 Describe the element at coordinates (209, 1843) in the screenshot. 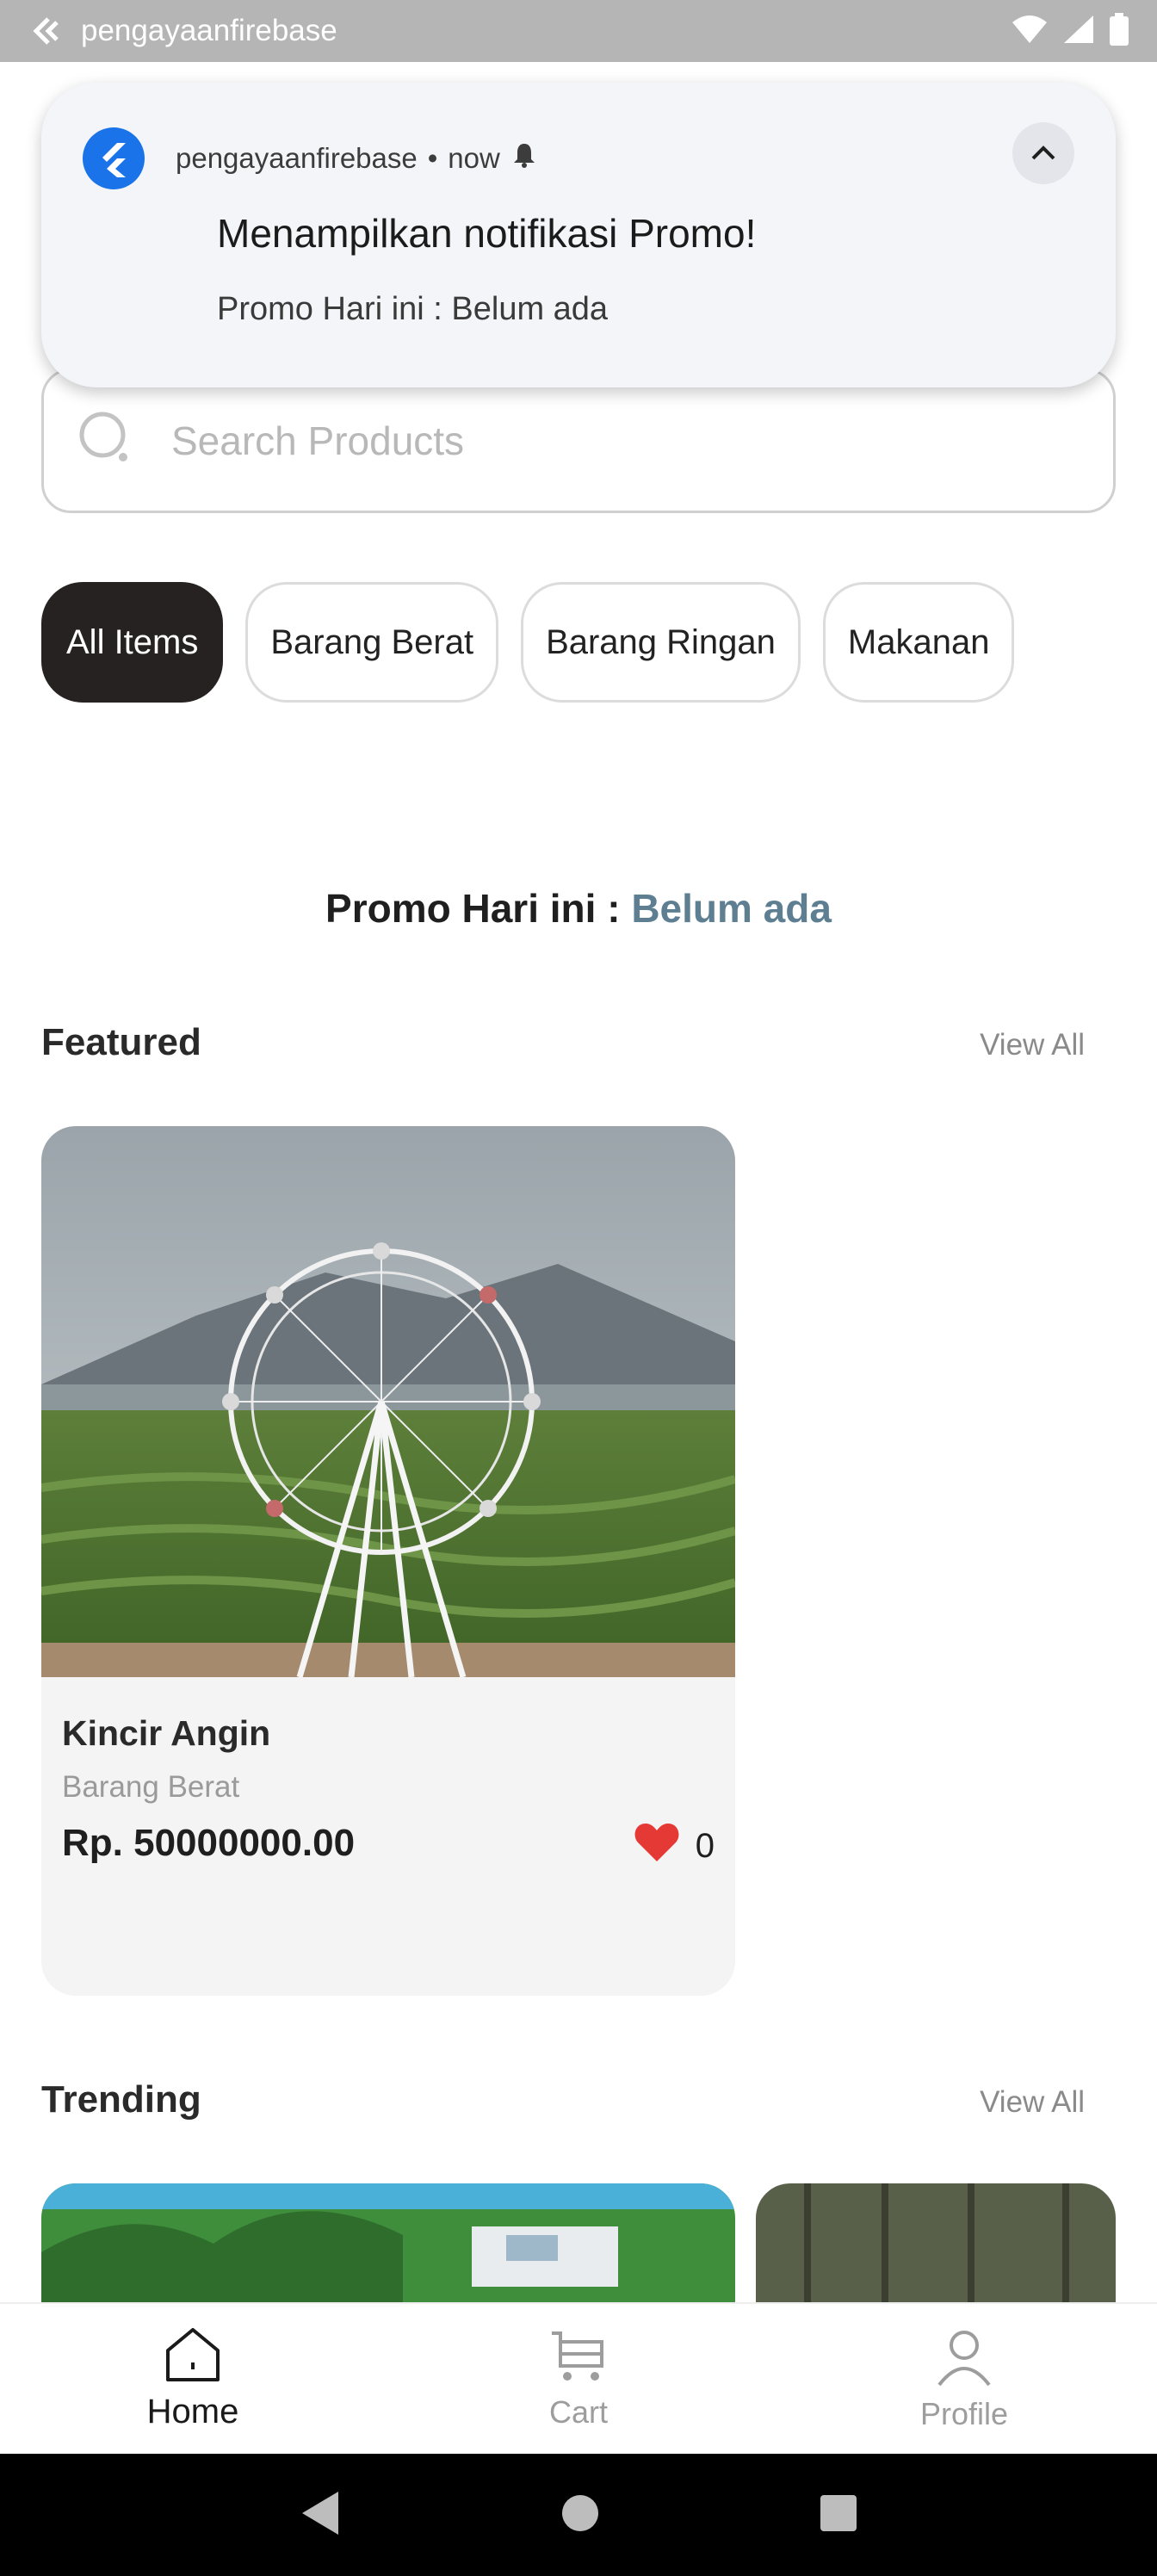

I see `product-price: Rp. 50000000.00` at that location.